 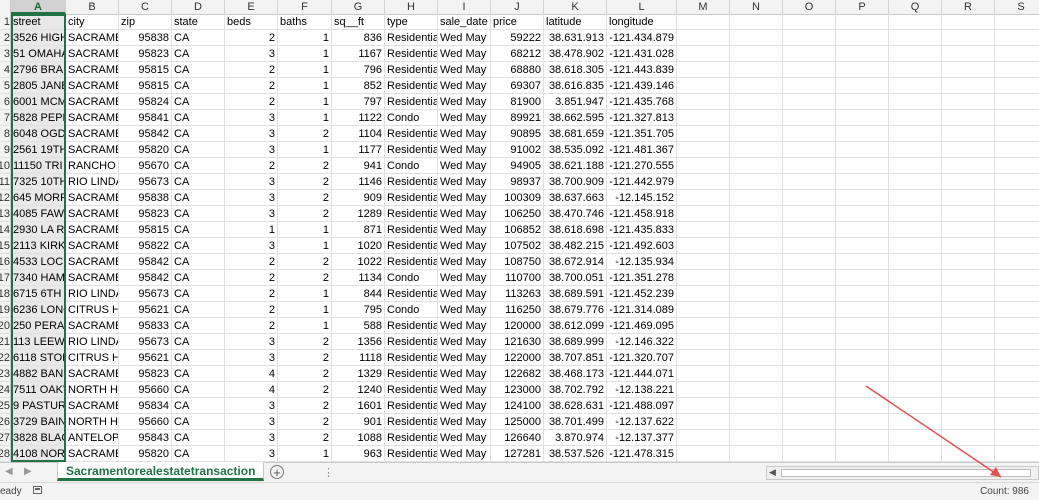 What do you see at coordinates (92, 310) in the screenshot?
I see `data-cell: CITRUS HE` at bounding box center [92, 310].